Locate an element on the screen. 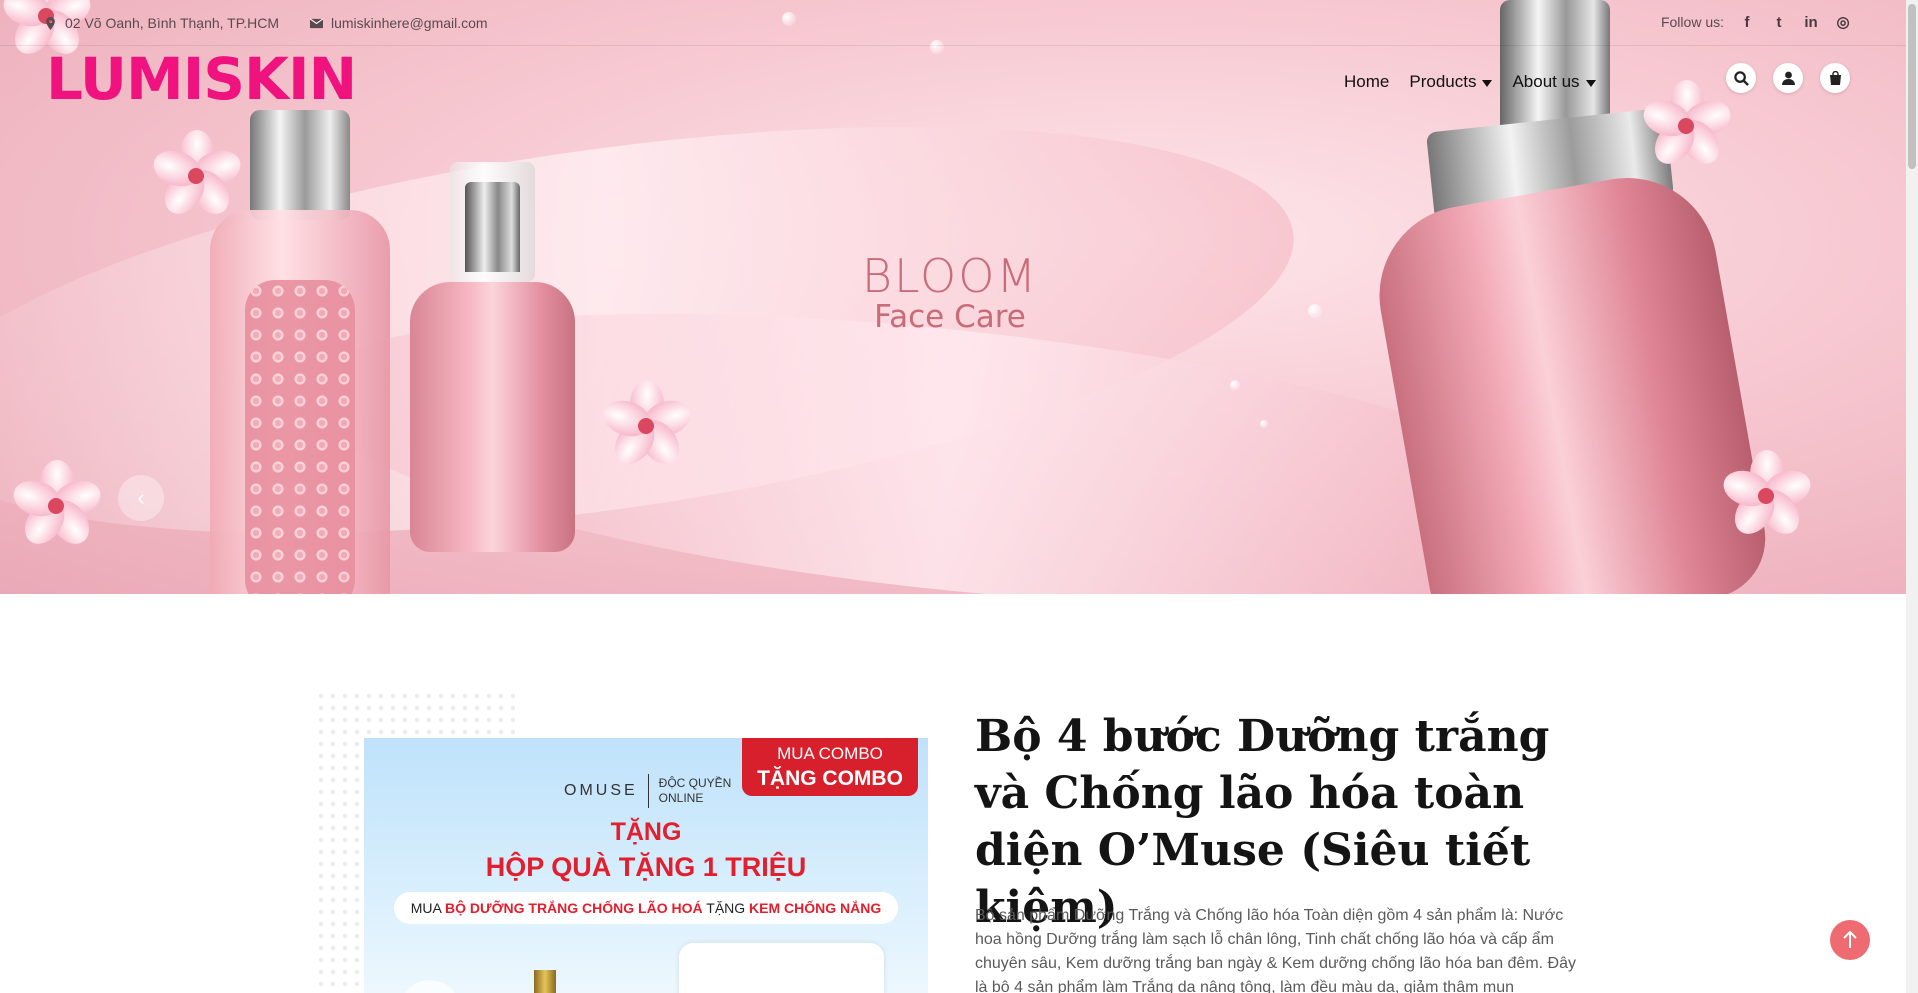 The height and width of the screenshot is (993, 1918). gift-line2: HỘP QUÀ TẶNG 1 TRIỆU is located at coordinates (646, 867).